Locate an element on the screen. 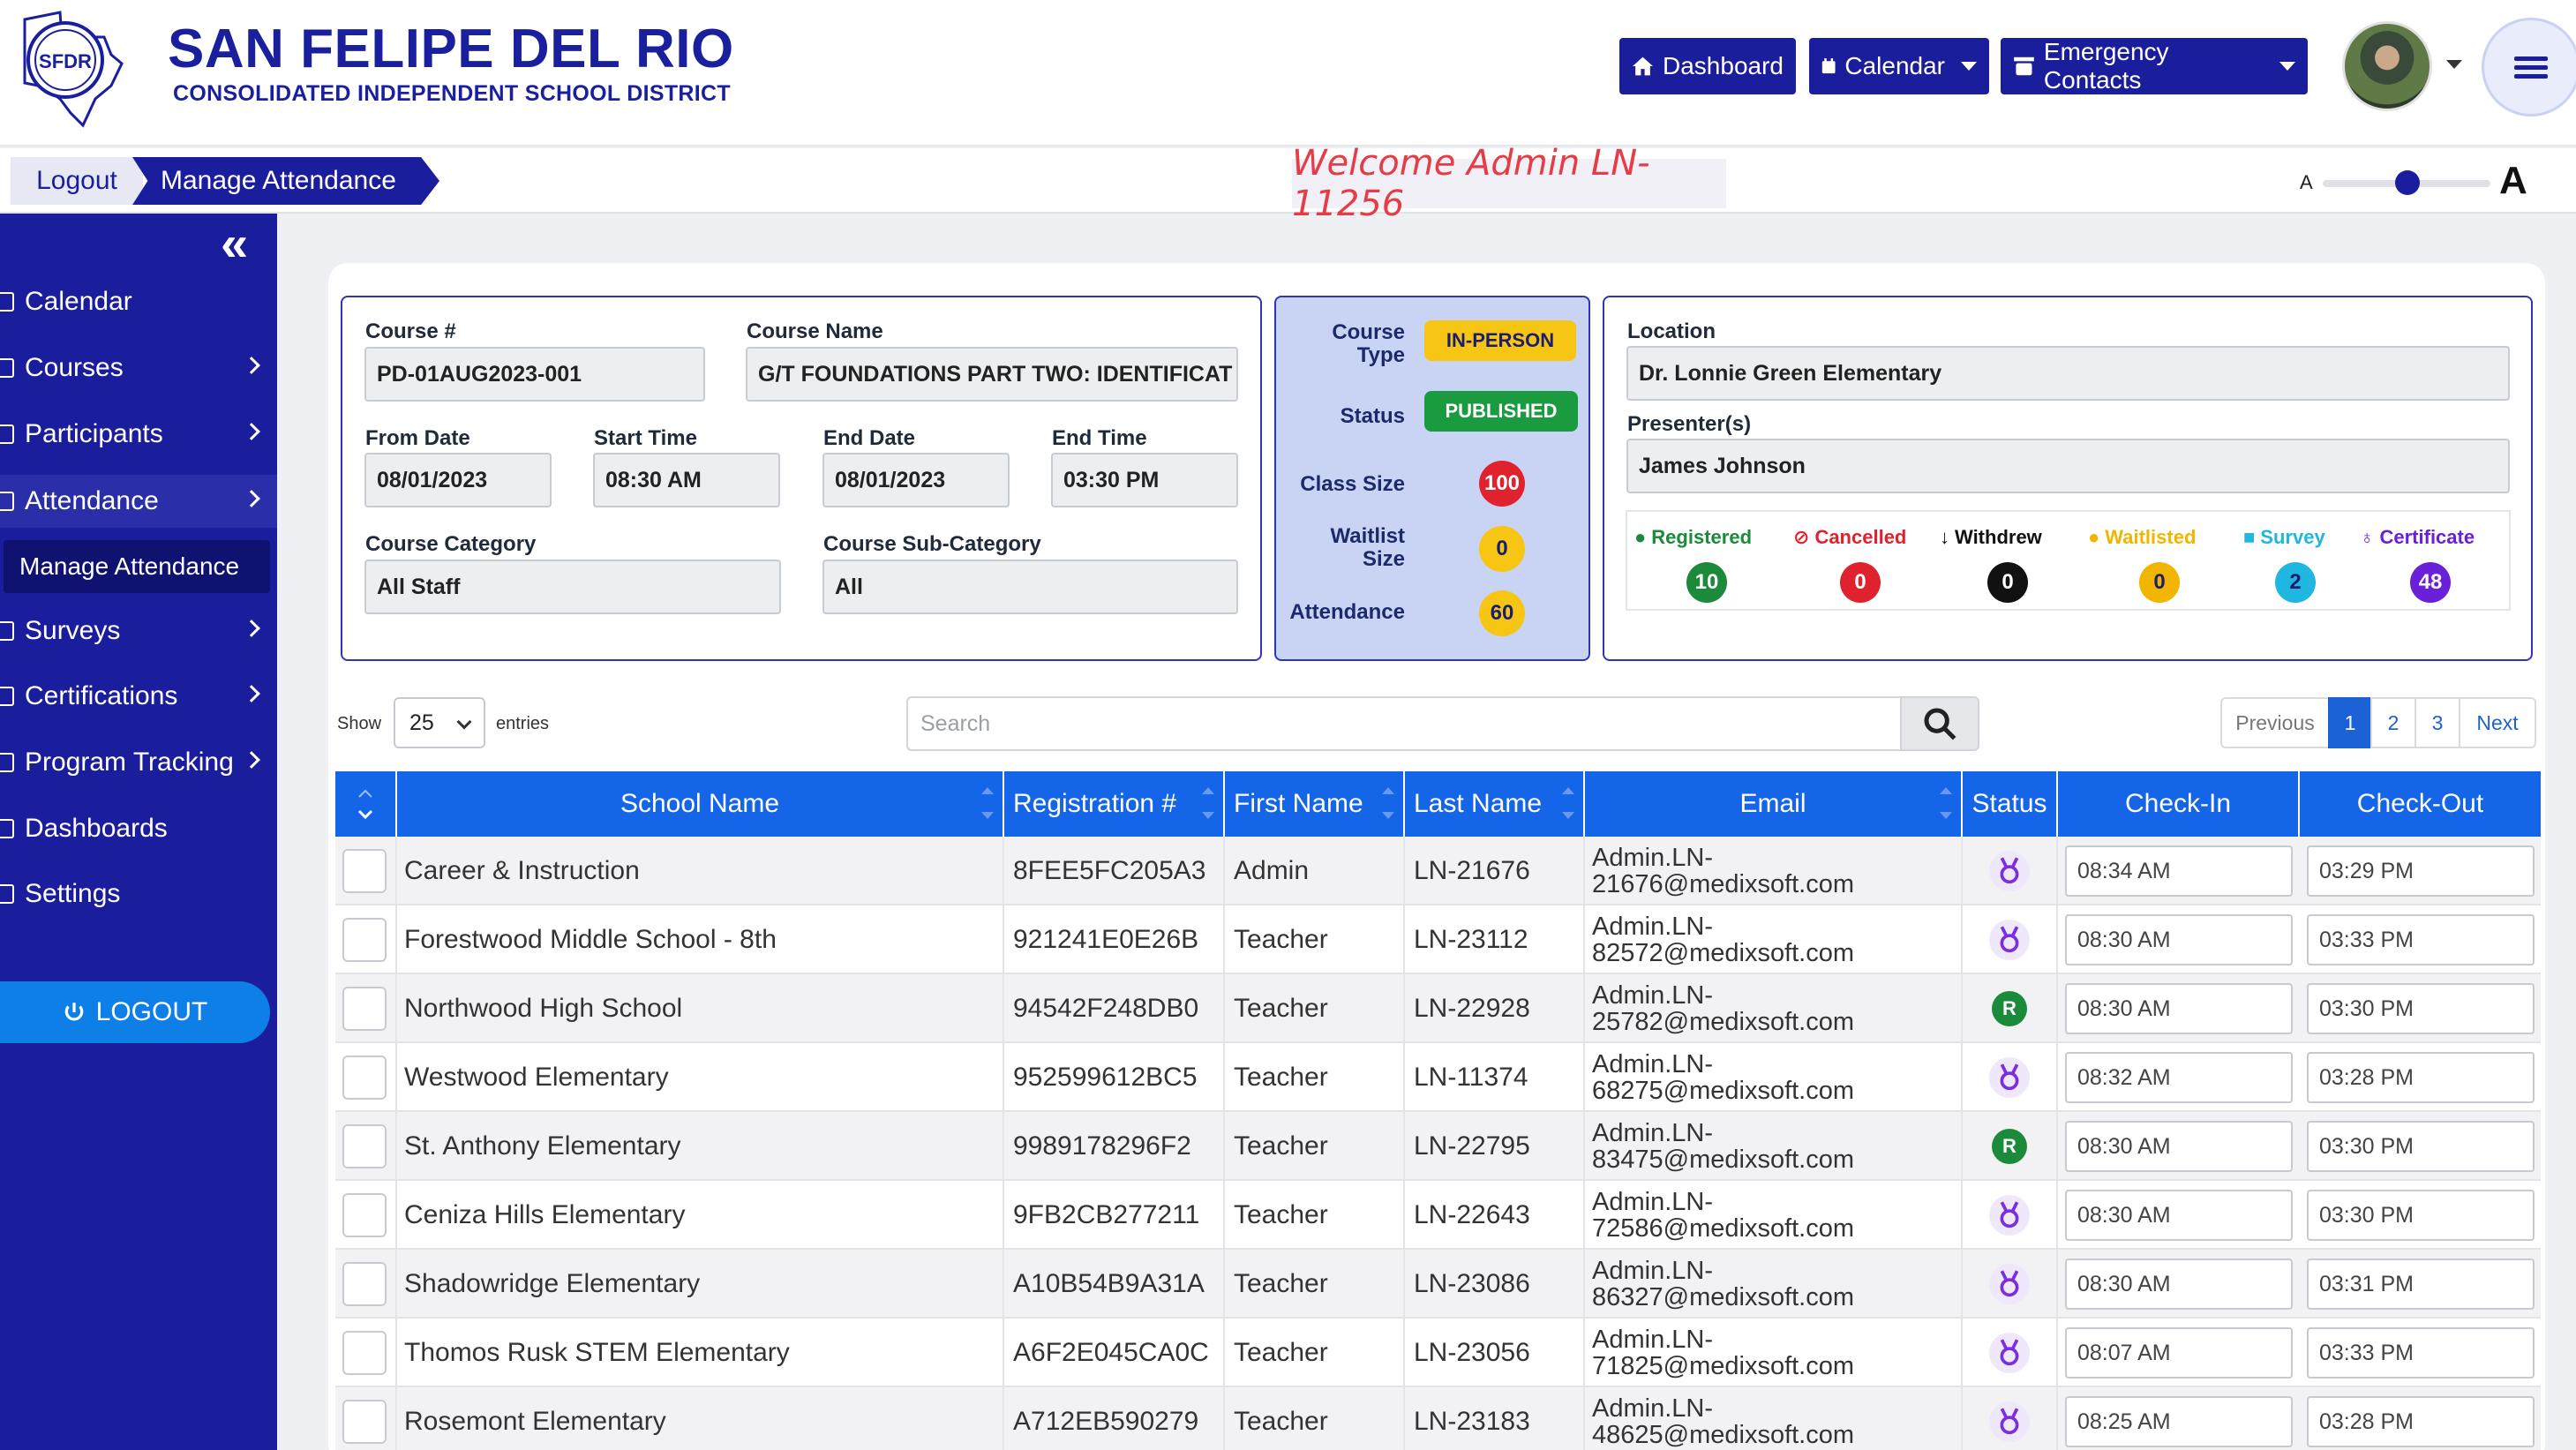 The height and width of the screenshot is (1450, 2576). chevron-right-icon is located at coordinates (251, 760).